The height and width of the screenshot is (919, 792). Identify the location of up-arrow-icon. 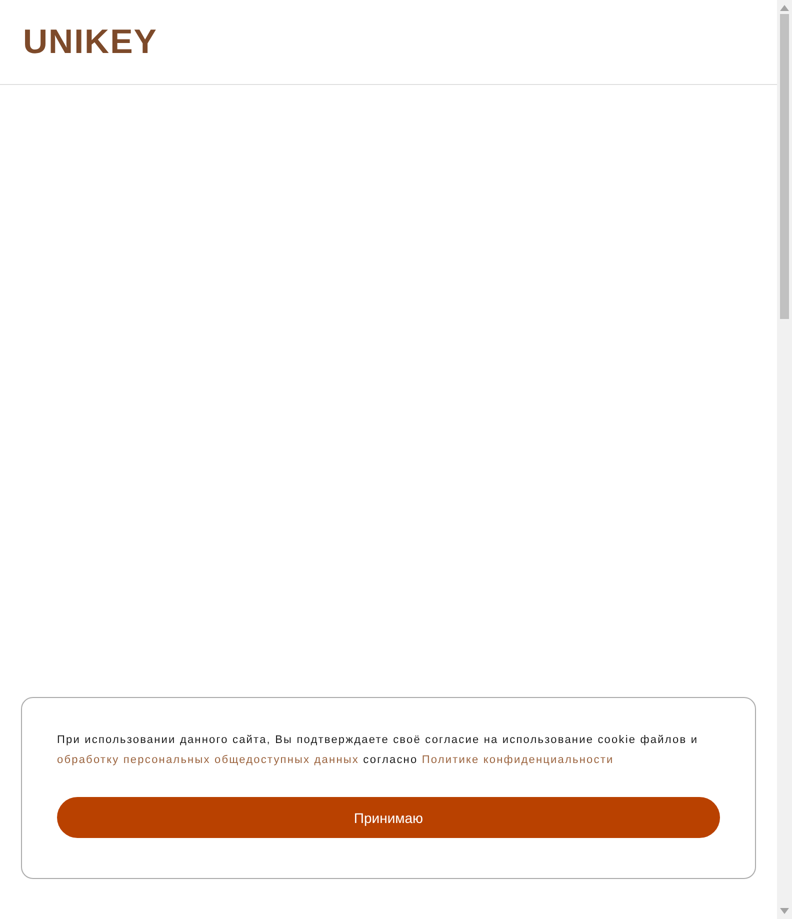
(784, 8).